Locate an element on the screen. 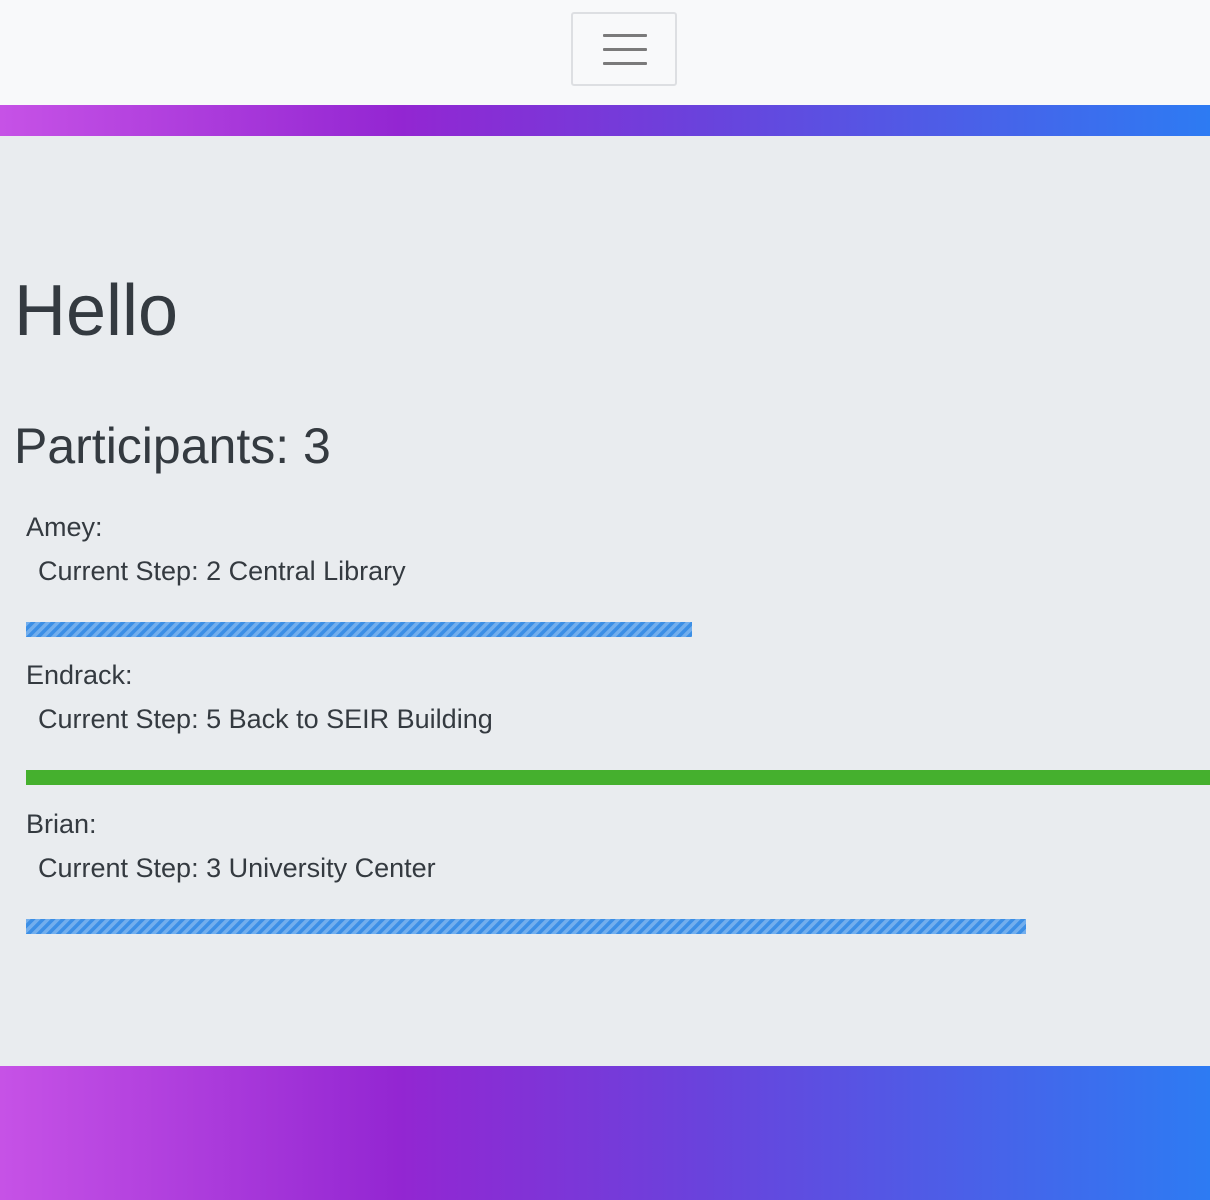 Image resolution: width=1210 pixels, height=1200 pixels. participant-name: Brian: is located at coordinates (61, 824).